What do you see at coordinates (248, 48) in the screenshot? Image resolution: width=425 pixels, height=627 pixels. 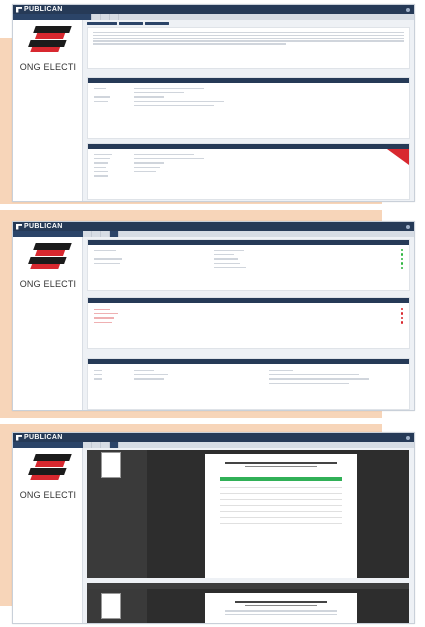 I see `description-panel` at bounding box center [248, 48].